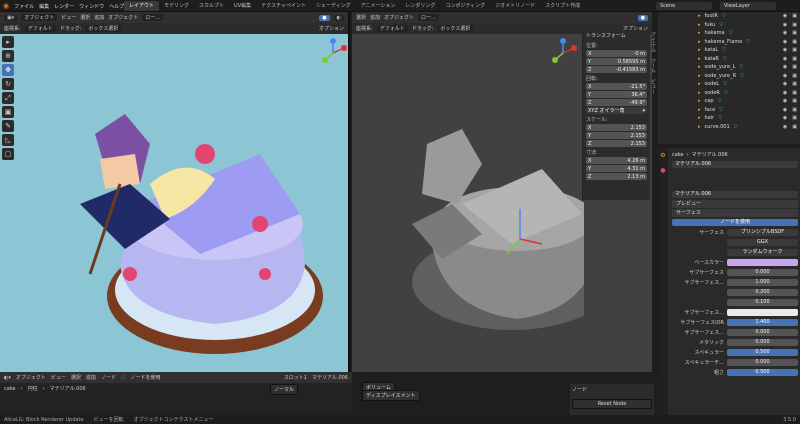 This screenshot has width=800, height=424. Describe the element at coordinates (91, 377) in the screenshot. I see `shader-menu-add: 追加` at that location.